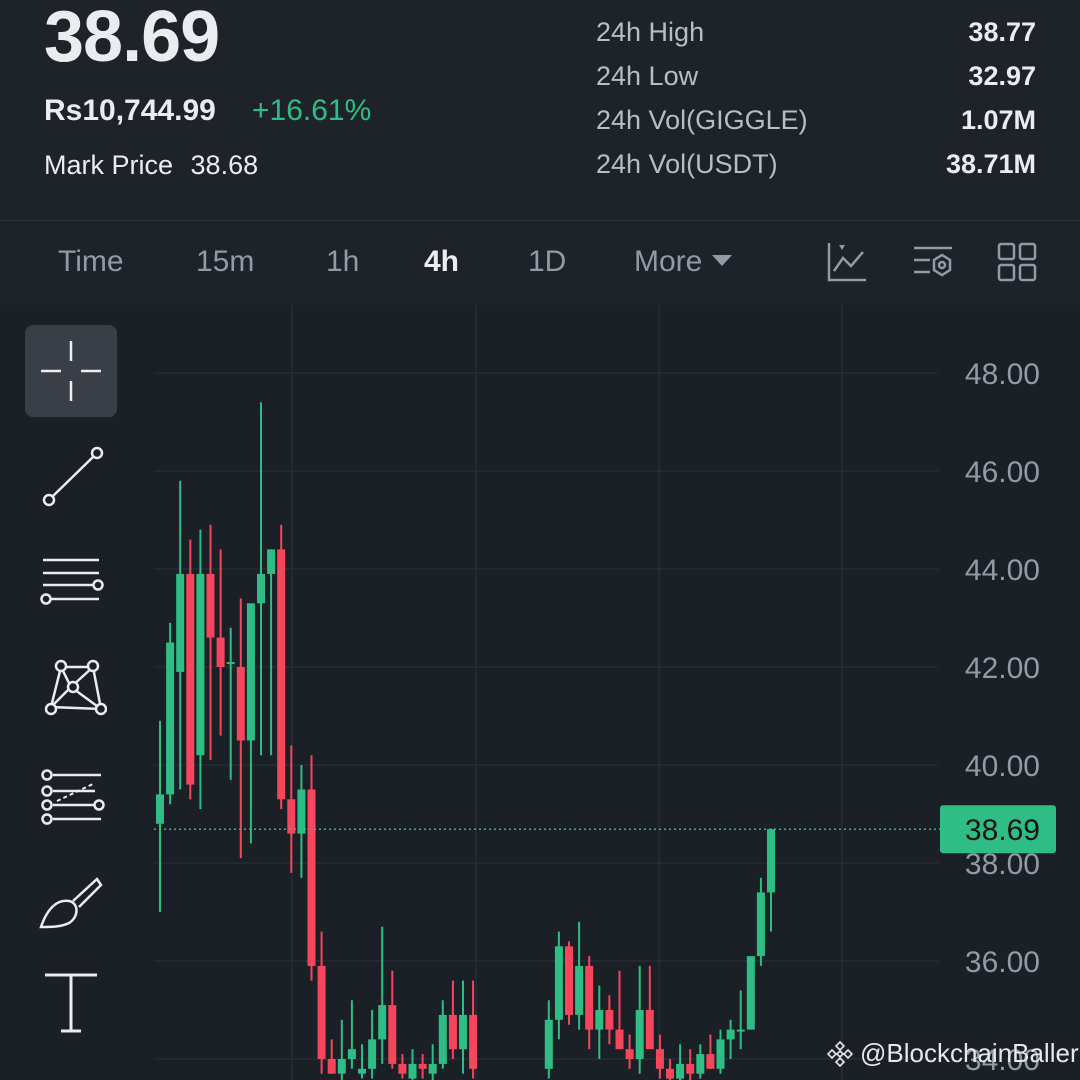 This screenshot has height=1080, width=1080. I want to click on binance-logo-icon, so click(840, 1053).